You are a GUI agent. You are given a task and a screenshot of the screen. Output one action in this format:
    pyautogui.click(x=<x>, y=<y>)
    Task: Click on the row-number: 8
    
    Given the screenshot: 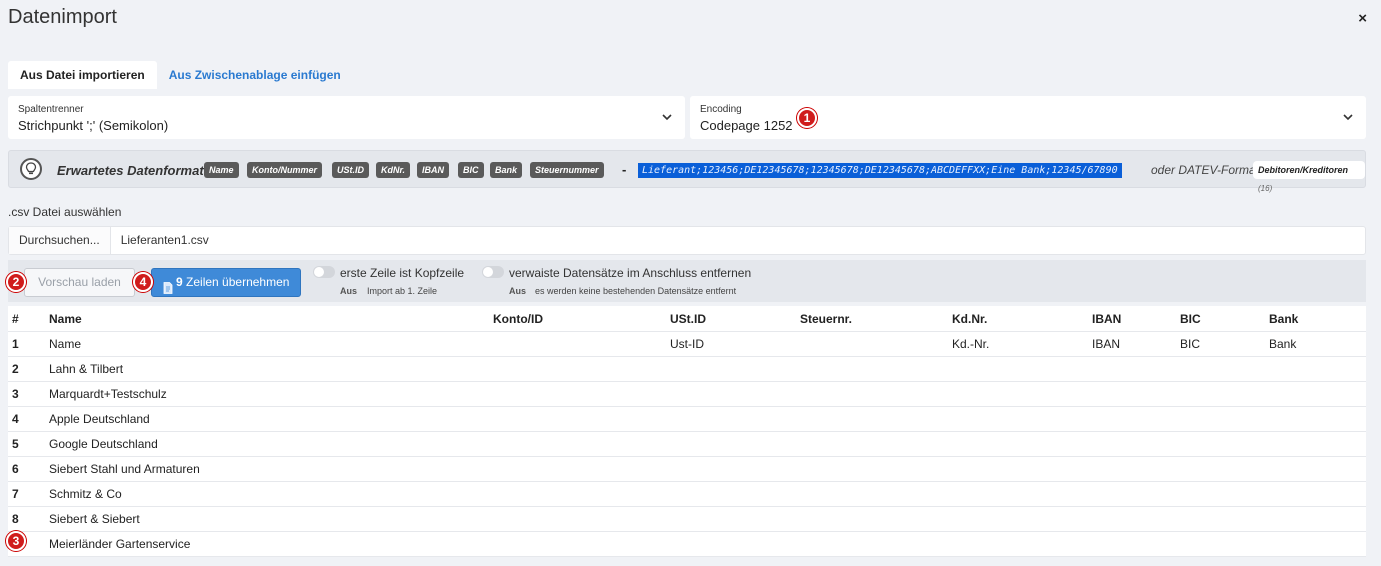 What is the action you would take?
    pyautogui.click(x=15, y=519)
    